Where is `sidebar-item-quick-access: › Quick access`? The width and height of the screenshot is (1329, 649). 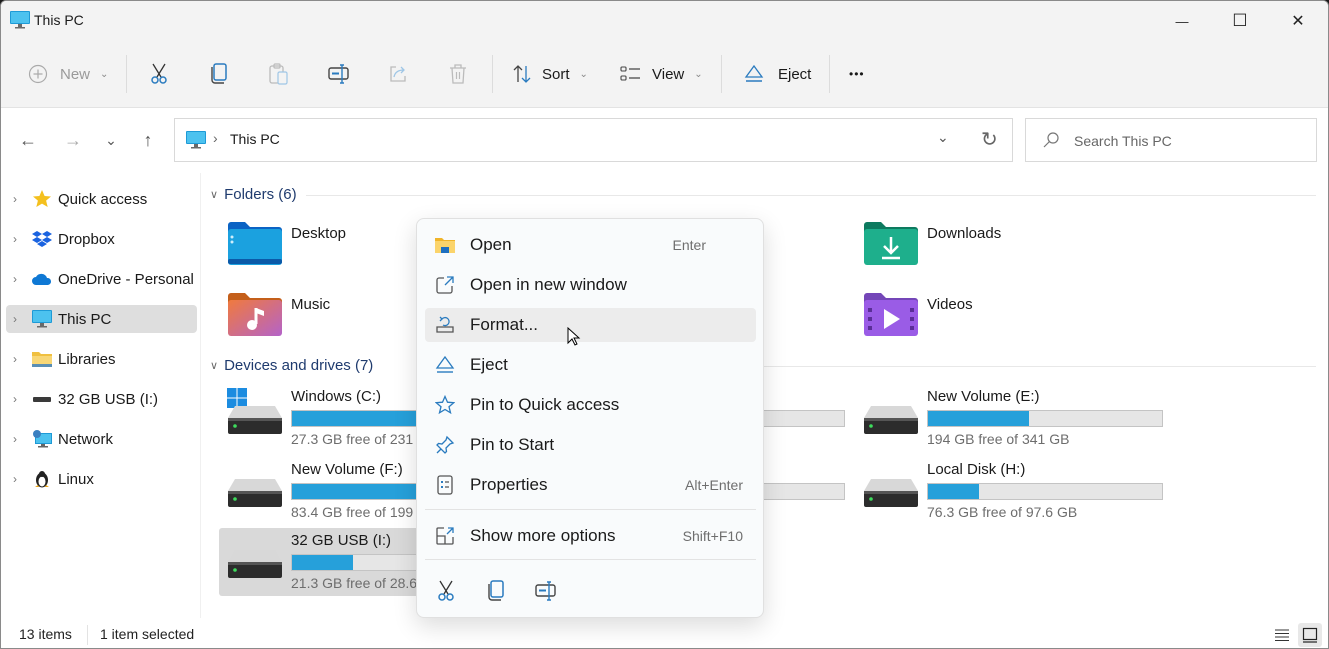
sidebar-item-quick-access: › Quick access is located at coordinates (101, 199).